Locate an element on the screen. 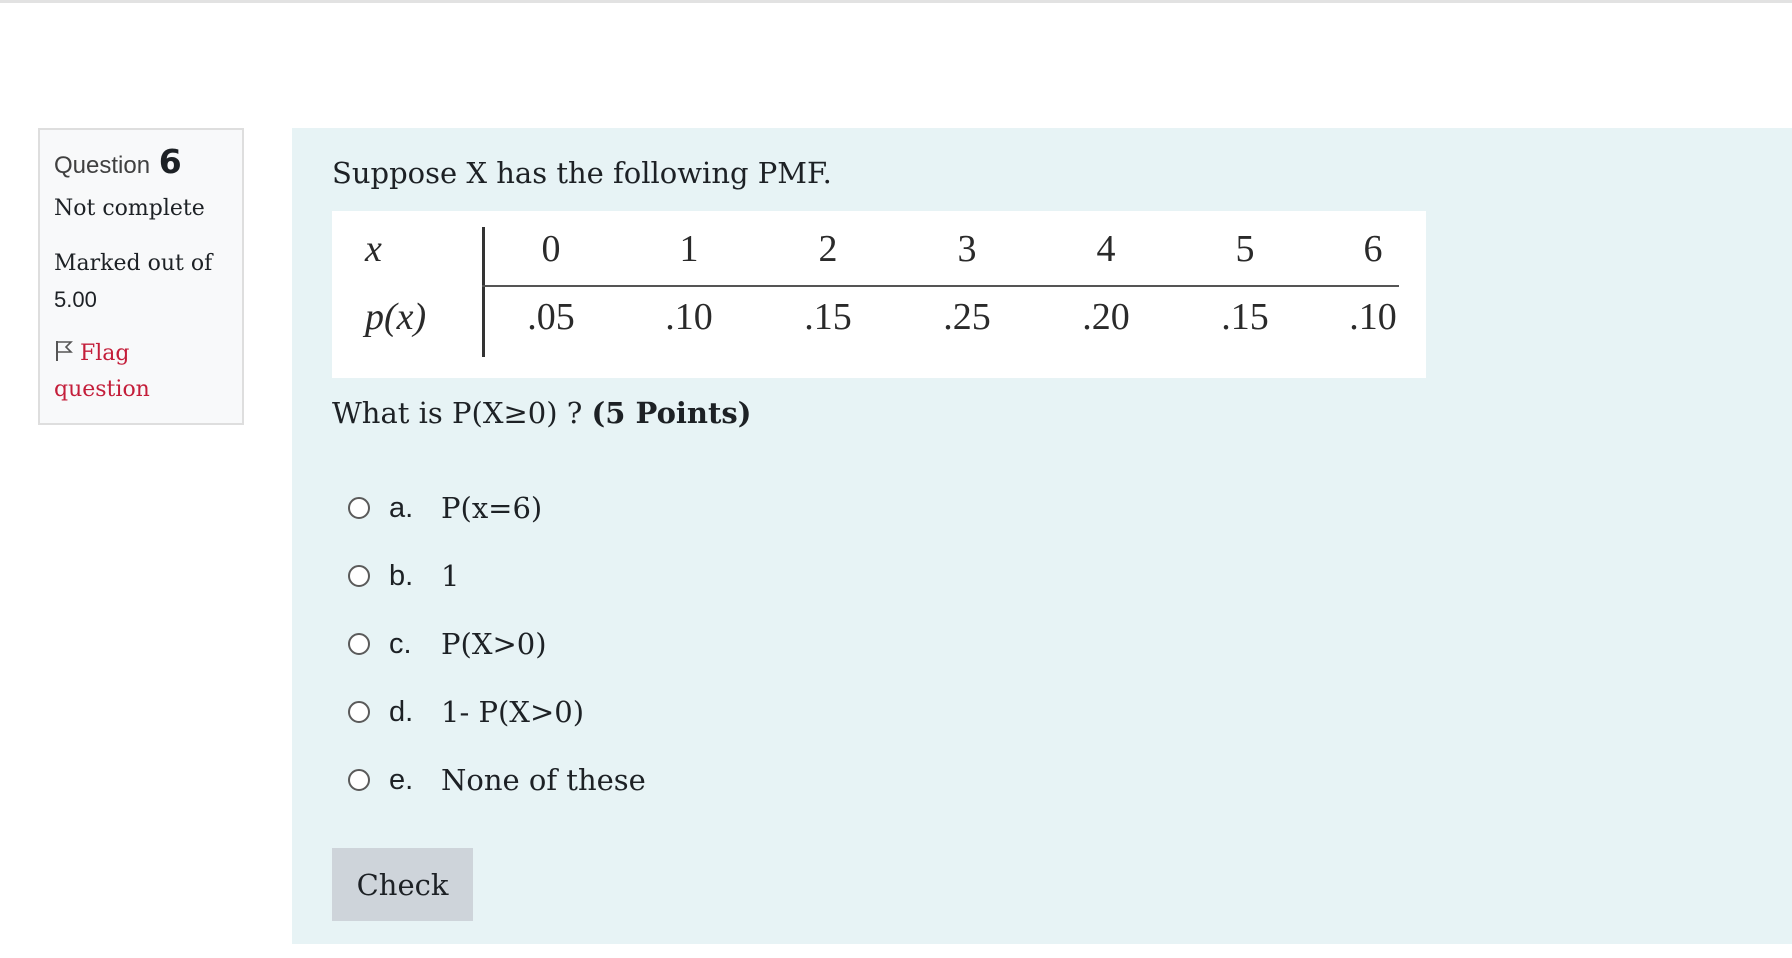 This screenshot has height=958, width=1792. pmf-vertical-rule is located at coordinates (483, 292).